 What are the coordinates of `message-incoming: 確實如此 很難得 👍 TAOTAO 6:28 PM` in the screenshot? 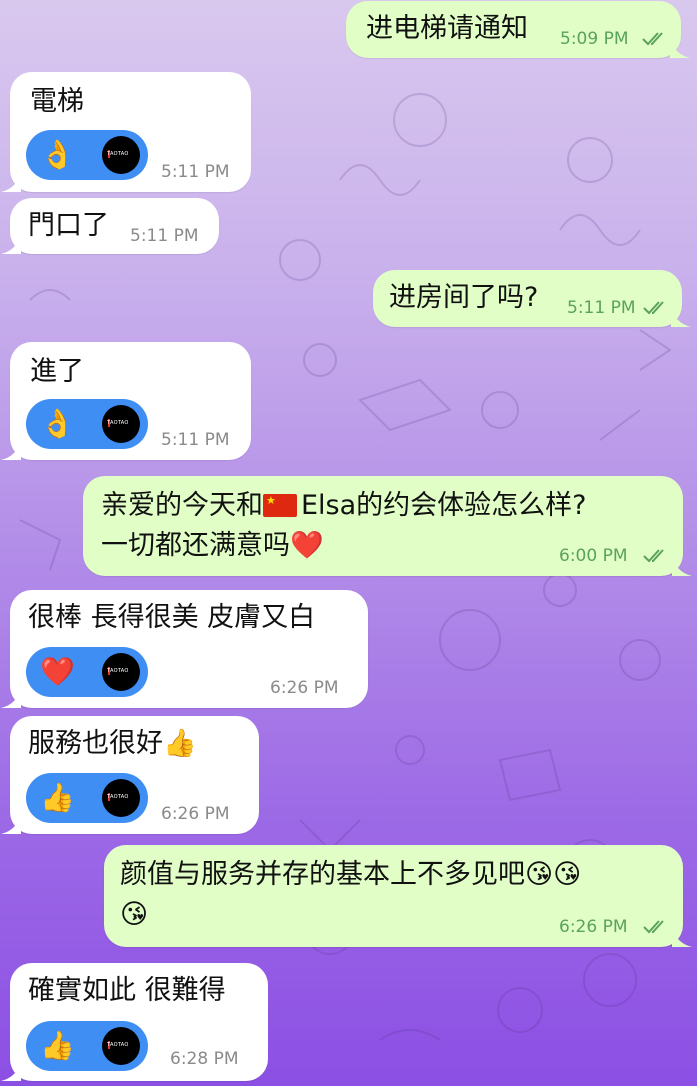 It's located at (134, 1022).